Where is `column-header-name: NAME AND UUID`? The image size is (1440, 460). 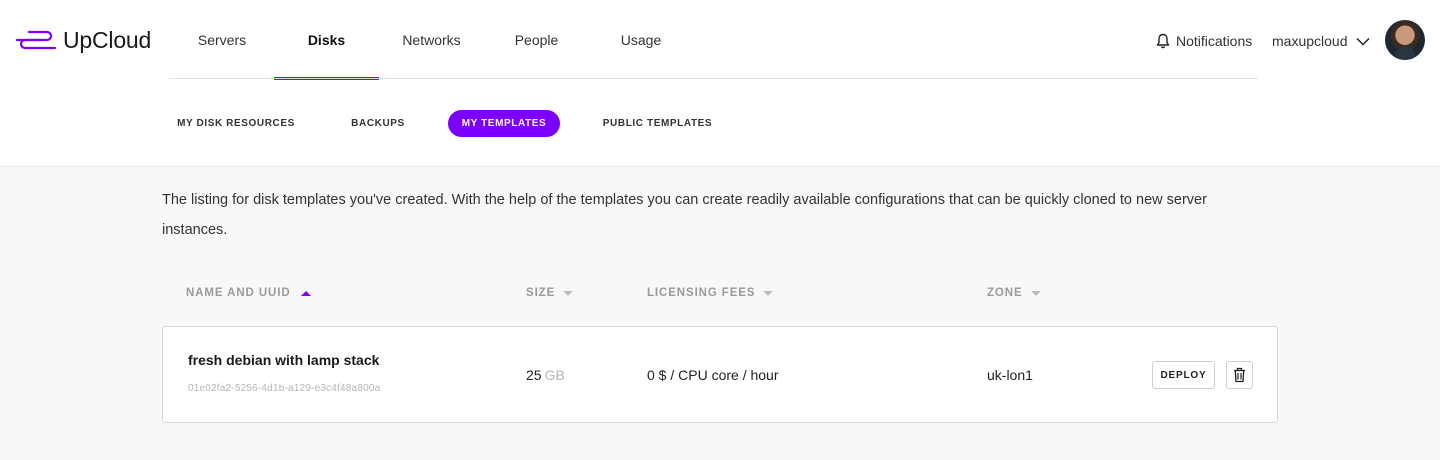 column-header-name: NAME AND UUID is located at coordinates (248, 293).